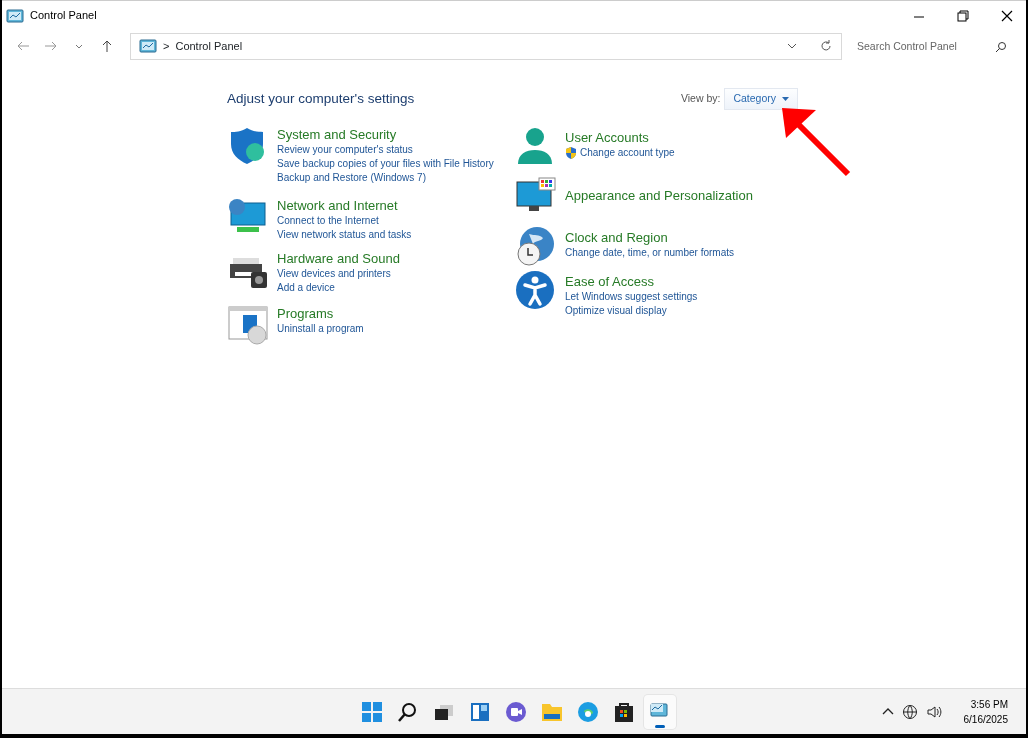  Describe the element at coordinates (320, 313) in the screenshot. I see `category-title: Programs` at that location.